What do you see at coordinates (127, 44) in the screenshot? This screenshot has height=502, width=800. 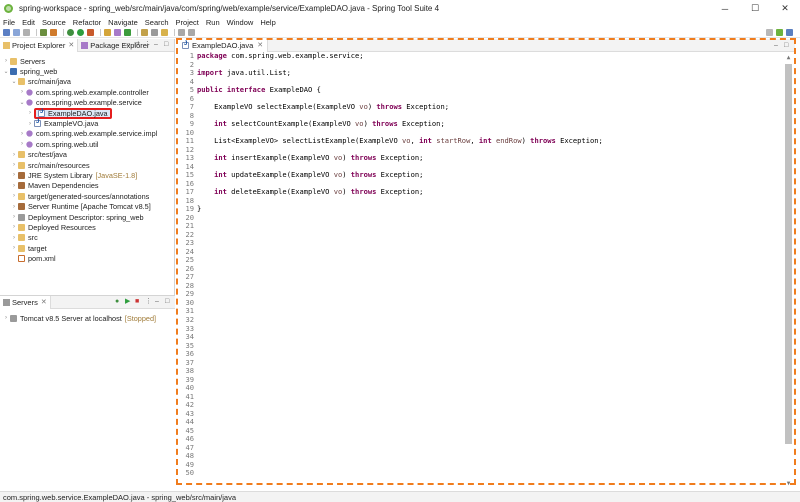 I see `collapse-all-icon: ▭` at bounding box center [127, 44].